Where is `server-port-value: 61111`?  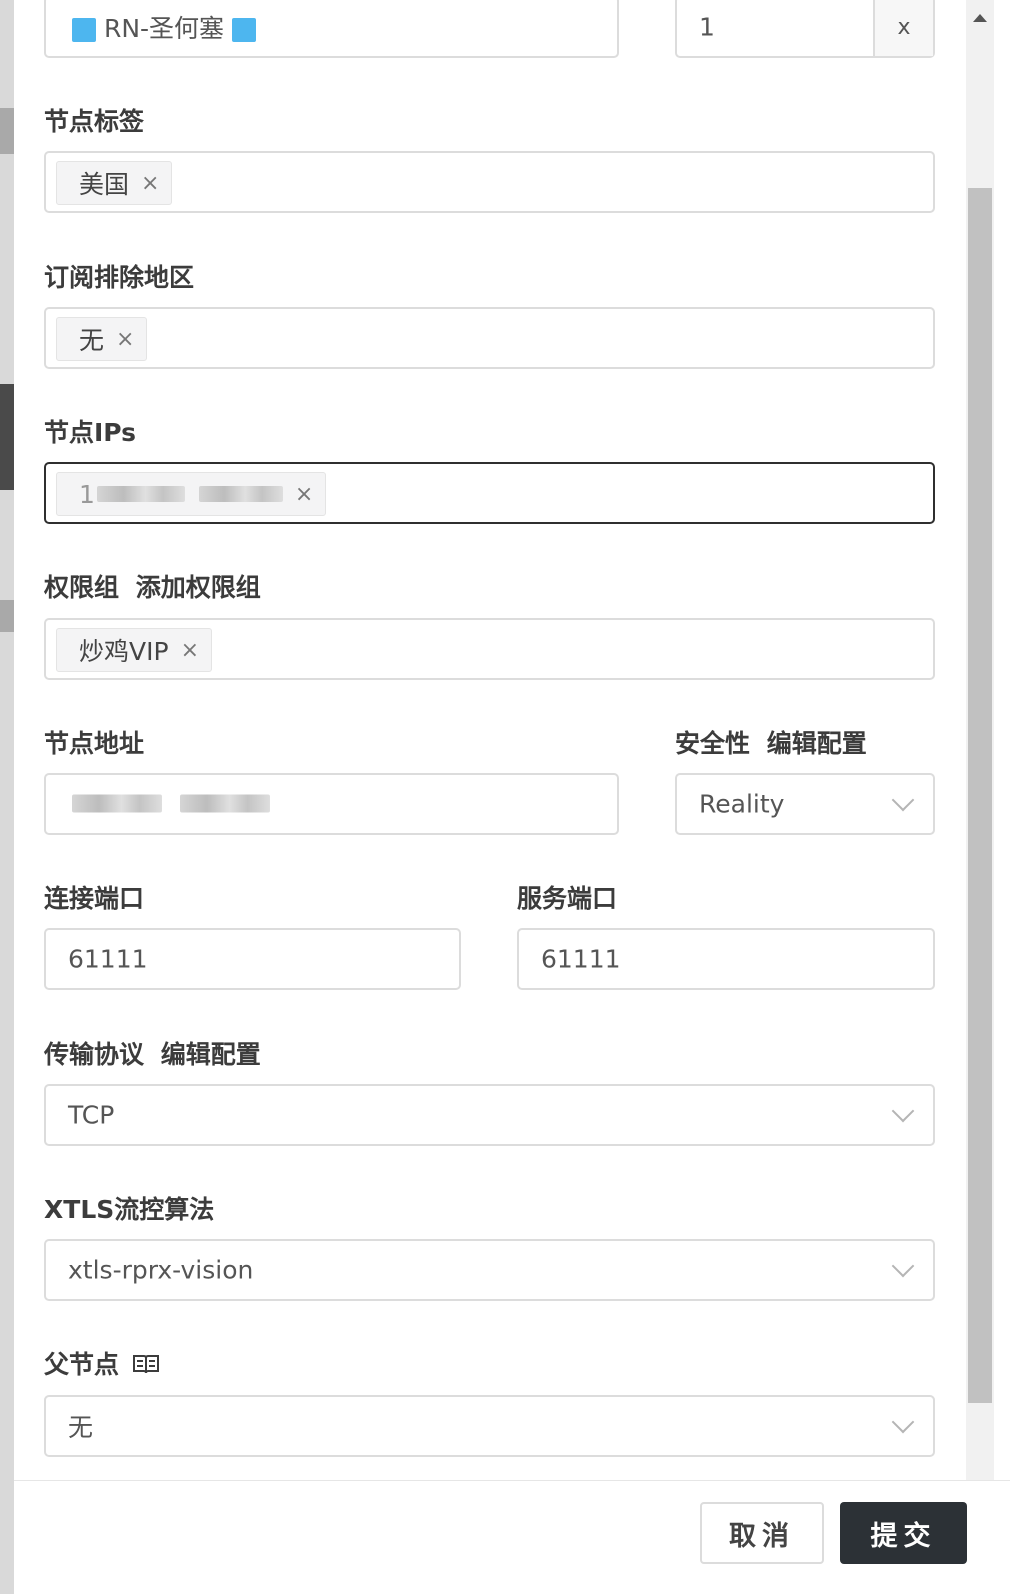 server-port-value: 61111 is located at coordinates (581, 959).